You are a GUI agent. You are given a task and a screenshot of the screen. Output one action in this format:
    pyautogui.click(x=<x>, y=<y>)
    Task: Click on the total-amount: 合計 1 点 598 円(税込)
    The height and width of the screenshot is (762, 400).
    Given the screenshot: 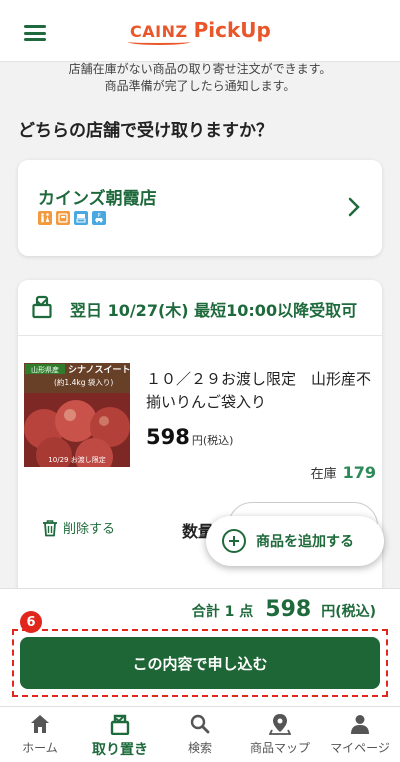 What is the action you would take?
    pyautogui.click(x=284, y=609)
    